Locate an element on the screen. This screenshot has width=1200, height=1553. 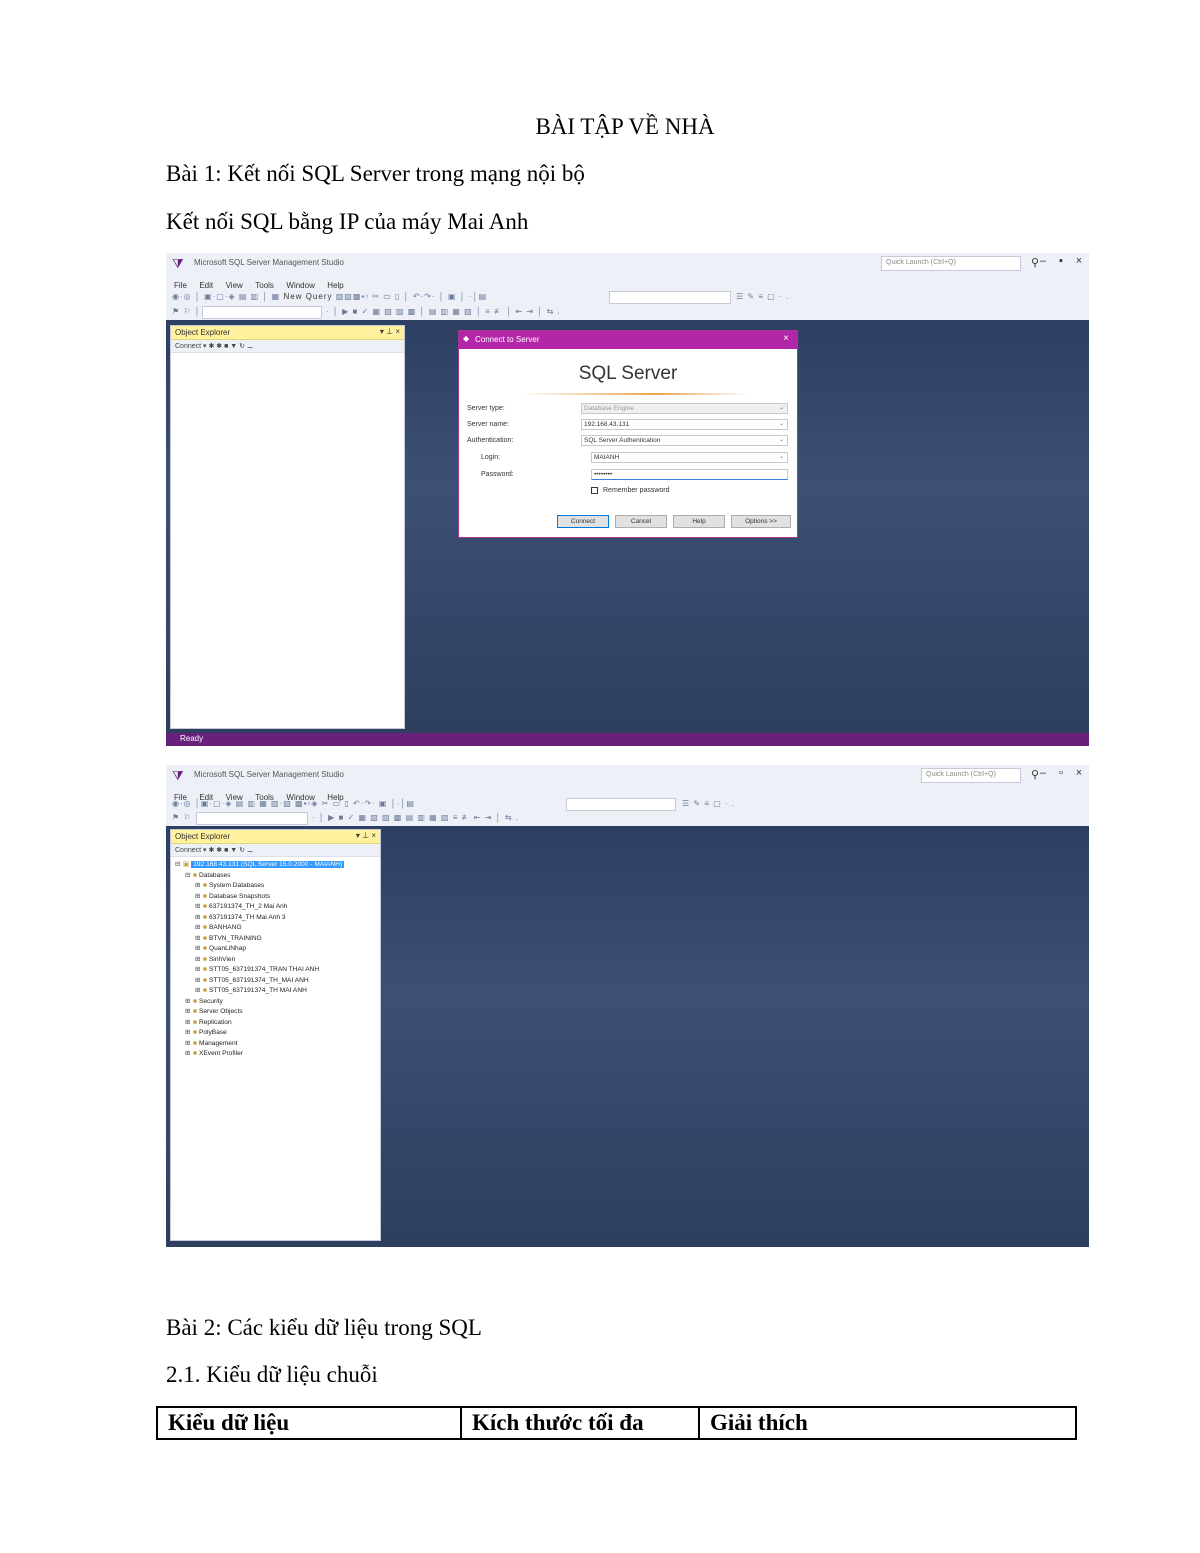
remember-password-checkbox is located at coordinates (594, 490).